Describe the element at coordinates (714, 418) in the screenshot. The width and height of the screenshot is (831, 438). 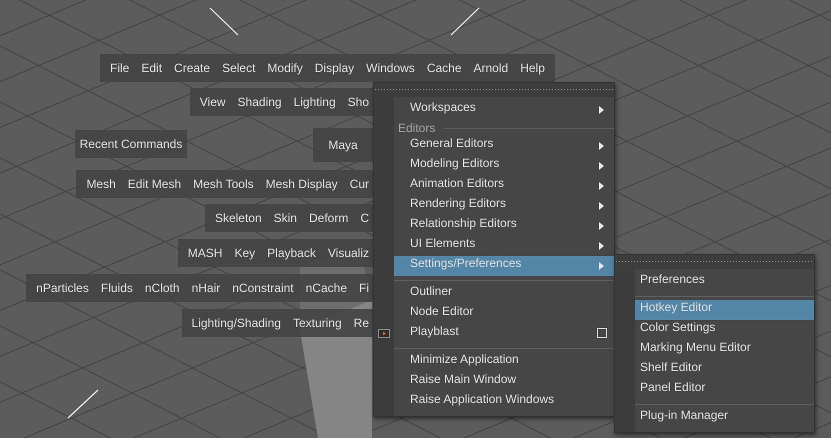
I see `menu-item: Plug-in Manager` at that location.